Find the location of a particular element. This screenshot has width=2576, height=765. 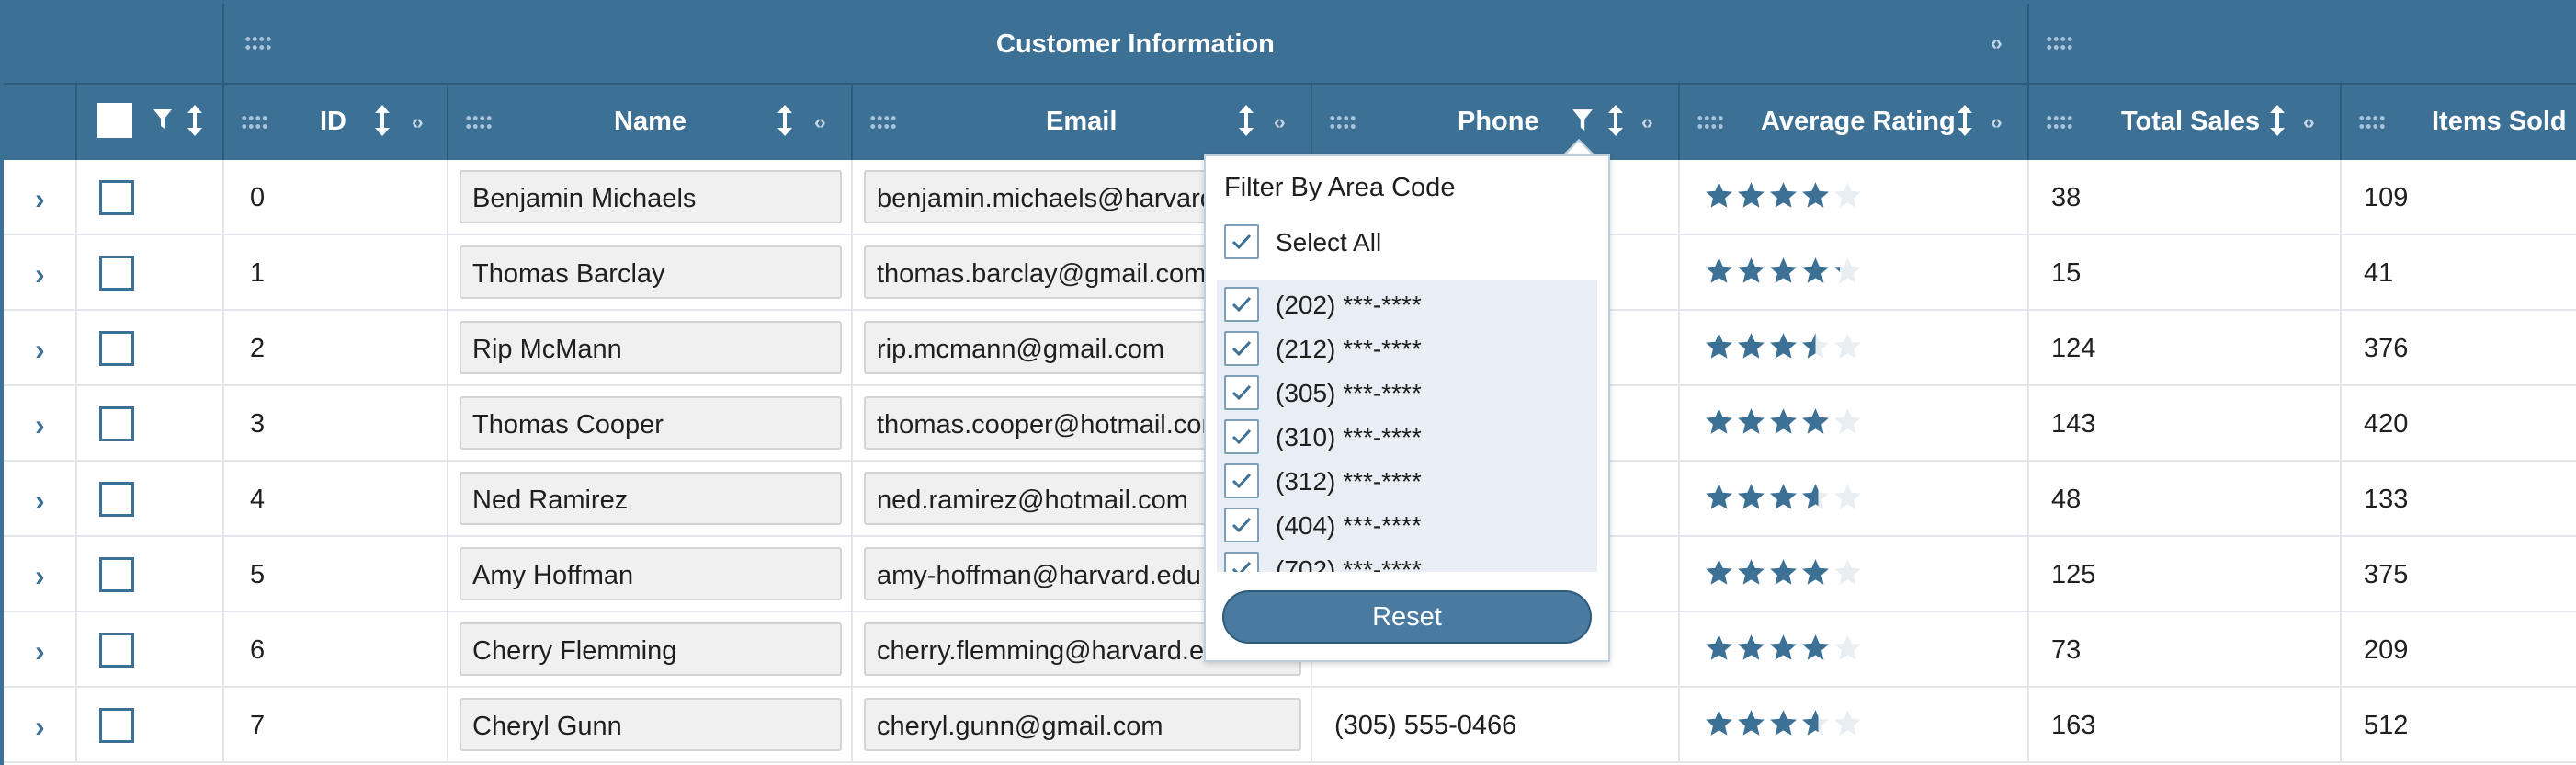

name-input: Amy Hoffman is located at coordinates (651, 573).